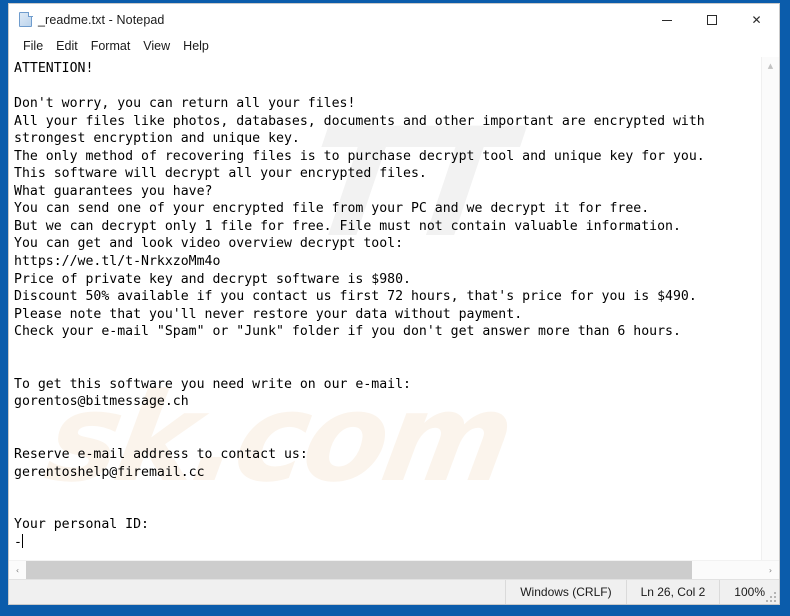 This screenshot has height=616, width=790. What do you see at coordinates (749, 592) in the screenshot?
I see `status-zoom-level: 100%` at bounding box center [749, 592].